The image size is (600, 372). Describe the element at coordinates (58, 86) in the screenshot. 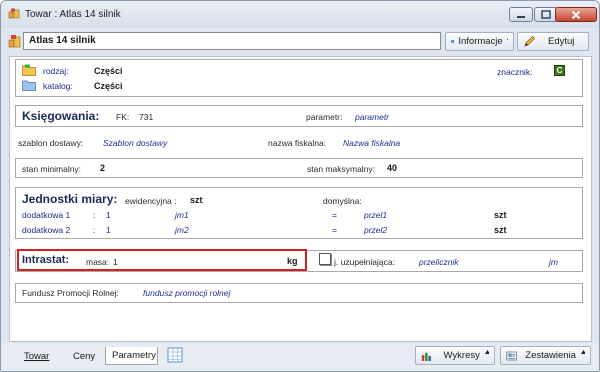

I see `katalog-label: katalog:` at that location.